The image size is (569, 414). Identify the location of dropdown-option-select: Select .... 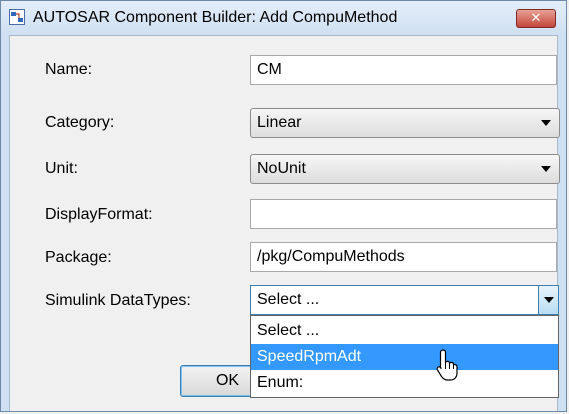
(404, 331).